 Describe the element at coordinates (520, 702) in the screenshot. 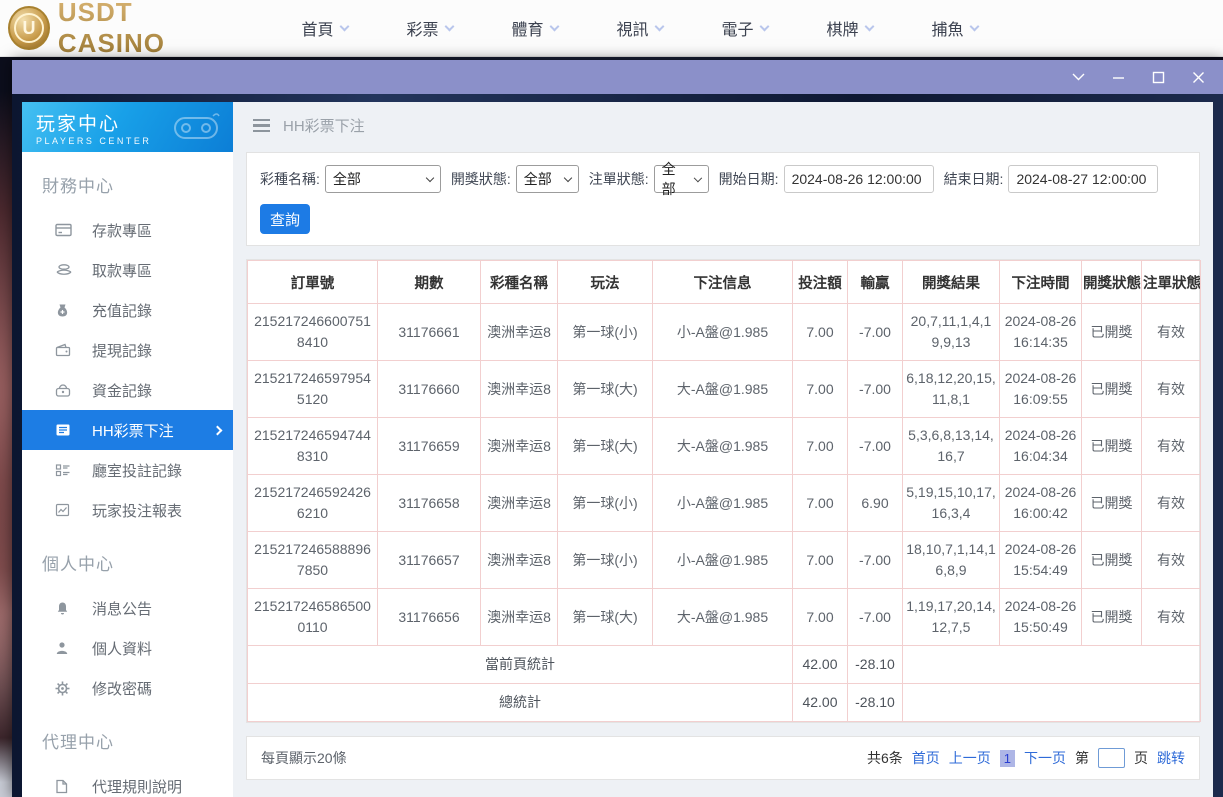

I see `grand-total-label: 總統計` at that location.